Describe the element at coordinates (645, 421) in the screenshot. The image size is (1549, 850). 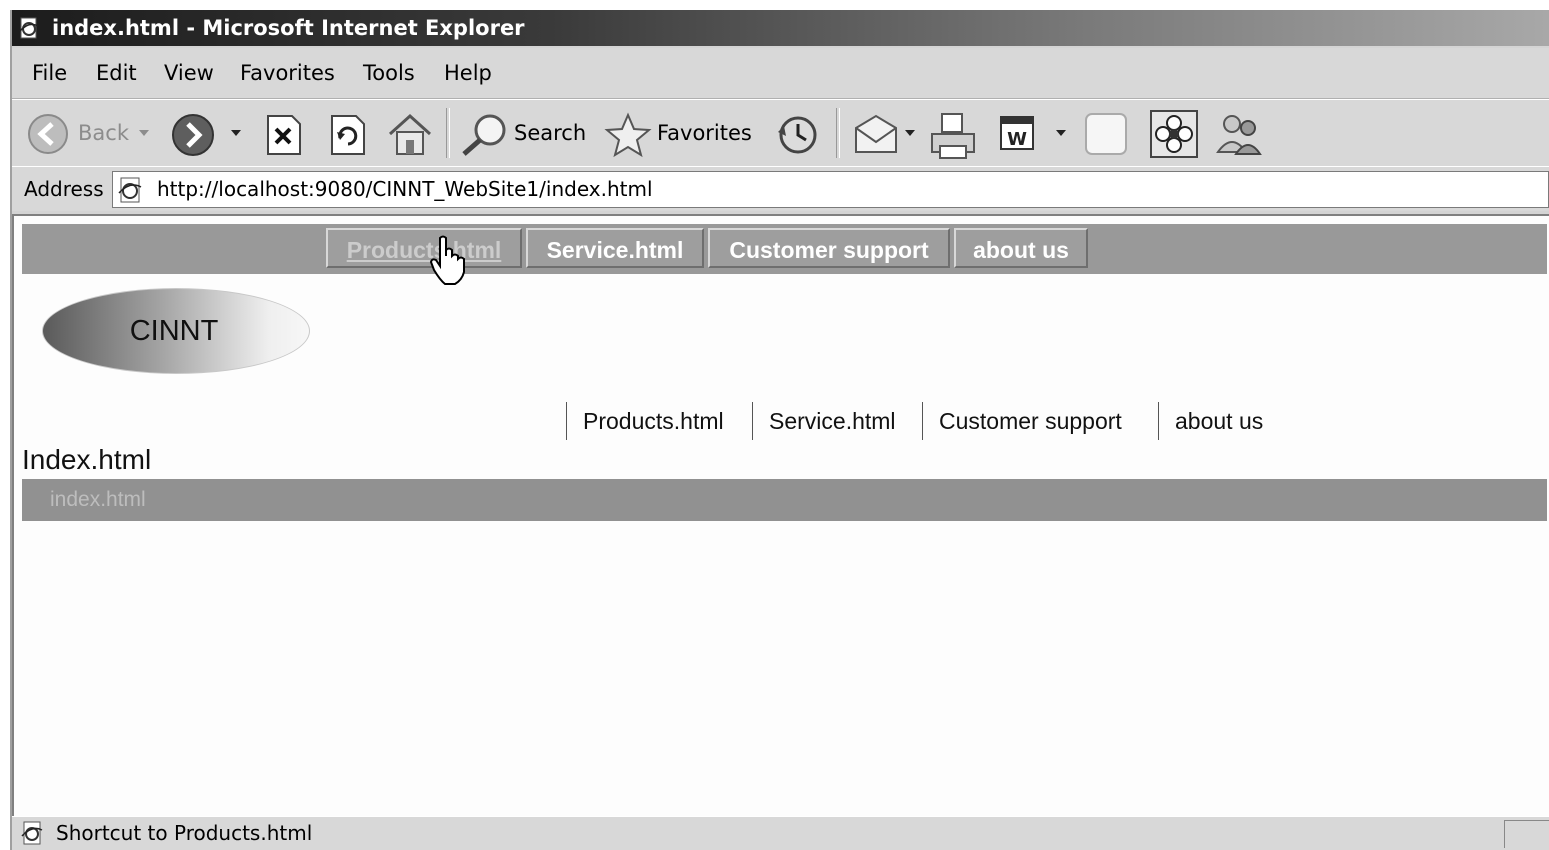
I see `subnav-products-link: Products.html` at that location.